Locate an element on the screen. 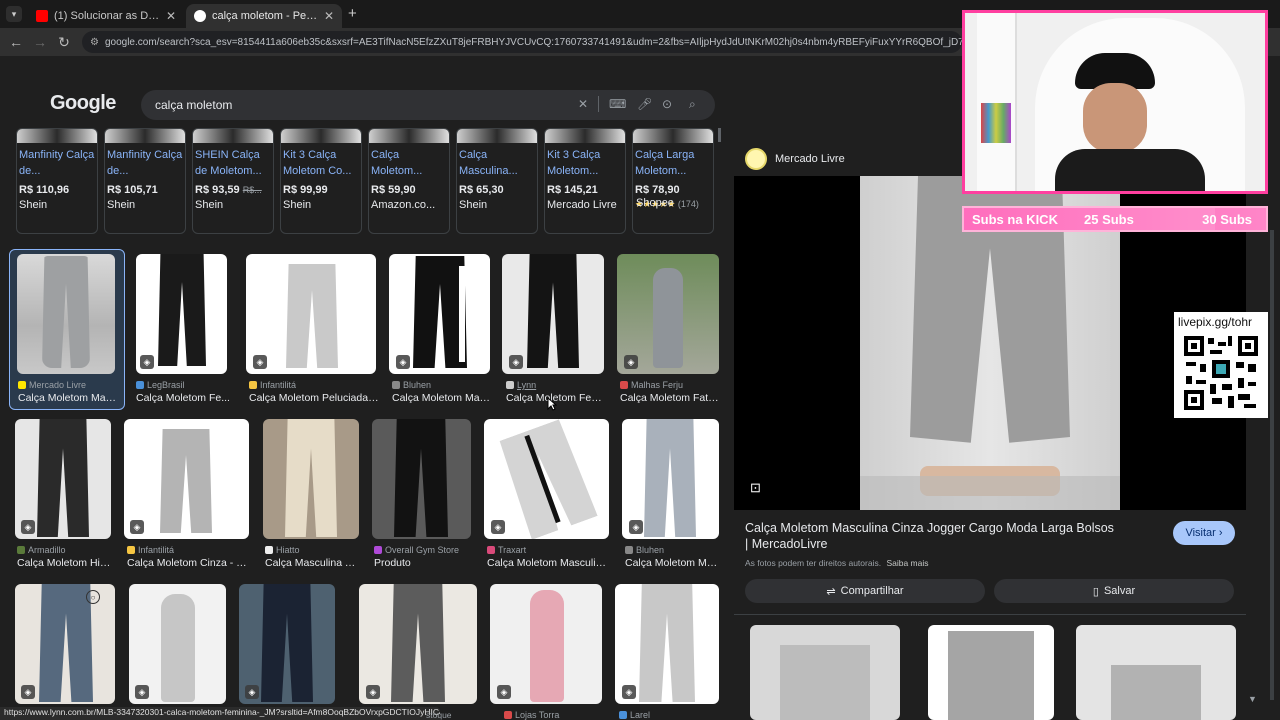  product-price: R$ 59,90 is located at coordinates (393, 190).